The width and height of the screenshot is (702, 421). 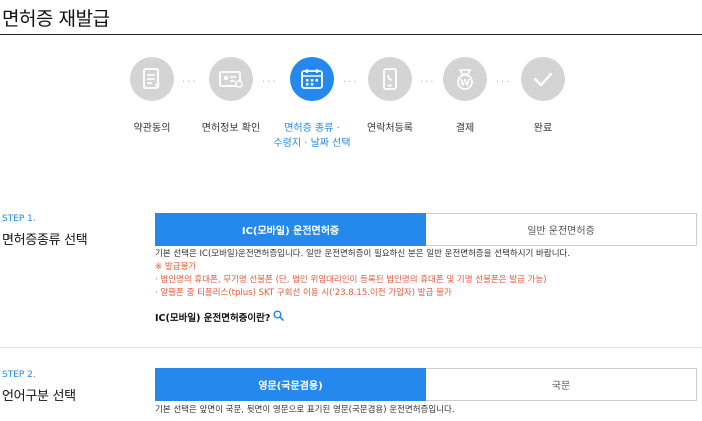 I want to click on stepper-label-license-type: 면허증 종류 · 수령지 · 날짜 선택, so click(x=312, y=136).